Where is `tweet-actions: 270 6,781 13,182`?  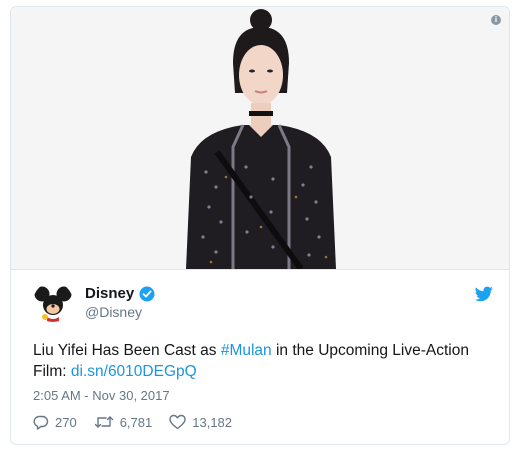
tweet-actions: 270 6,781 13,182 is located at coordinates (141, 422).